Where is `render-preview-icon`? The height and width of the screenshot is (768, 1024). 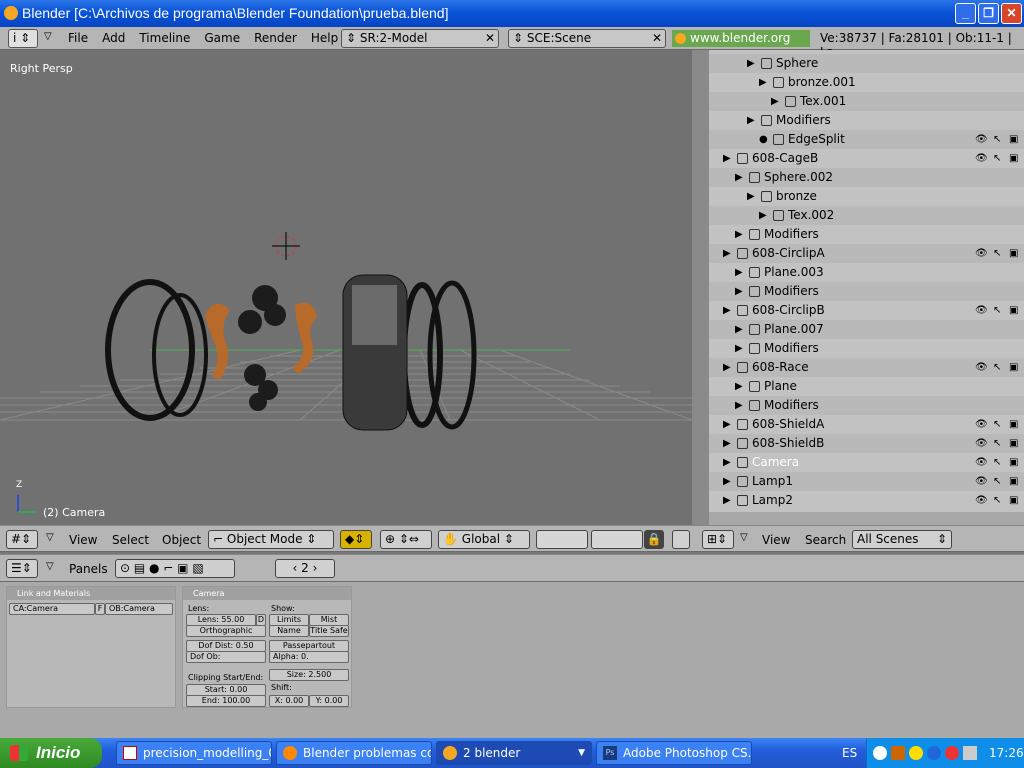 render-preview-icon is located at coordinates (681, 539).